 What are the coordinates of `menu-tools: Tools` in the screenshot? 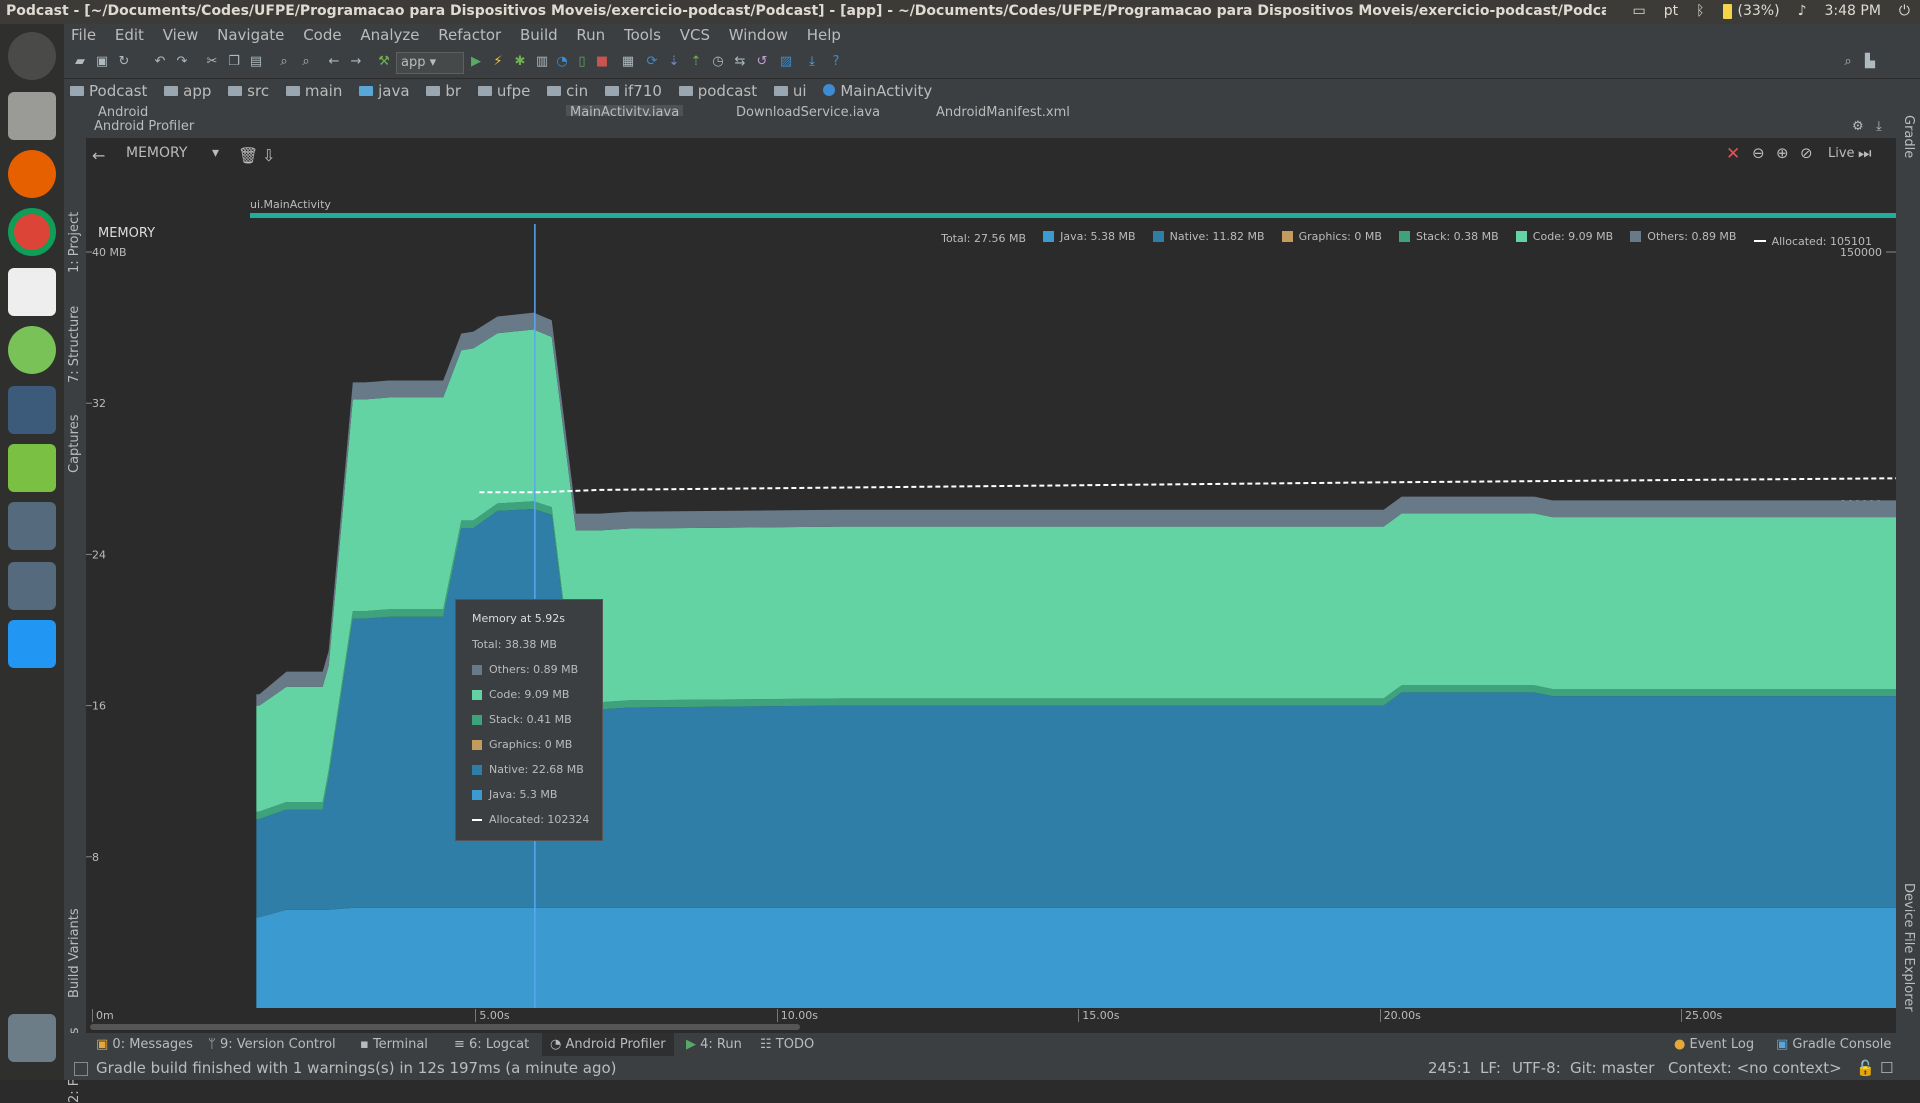 It's located at (642, 35).